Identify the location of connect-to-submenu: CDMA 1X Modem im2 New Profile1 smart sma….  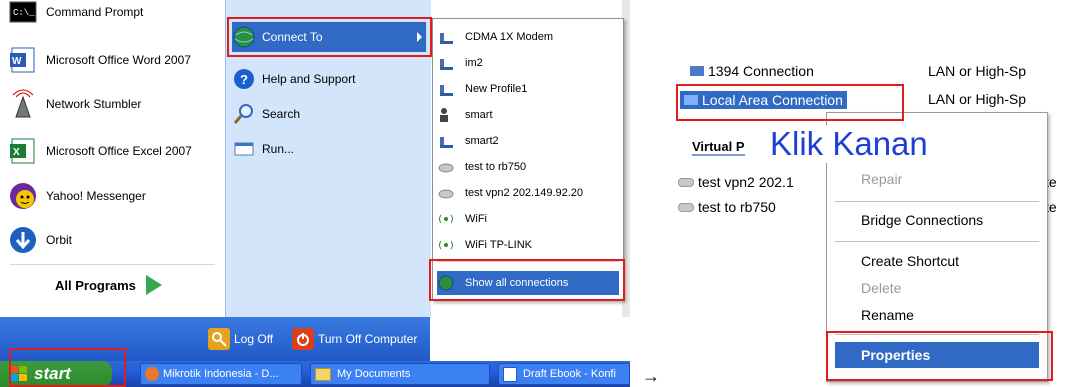
(528, 159).